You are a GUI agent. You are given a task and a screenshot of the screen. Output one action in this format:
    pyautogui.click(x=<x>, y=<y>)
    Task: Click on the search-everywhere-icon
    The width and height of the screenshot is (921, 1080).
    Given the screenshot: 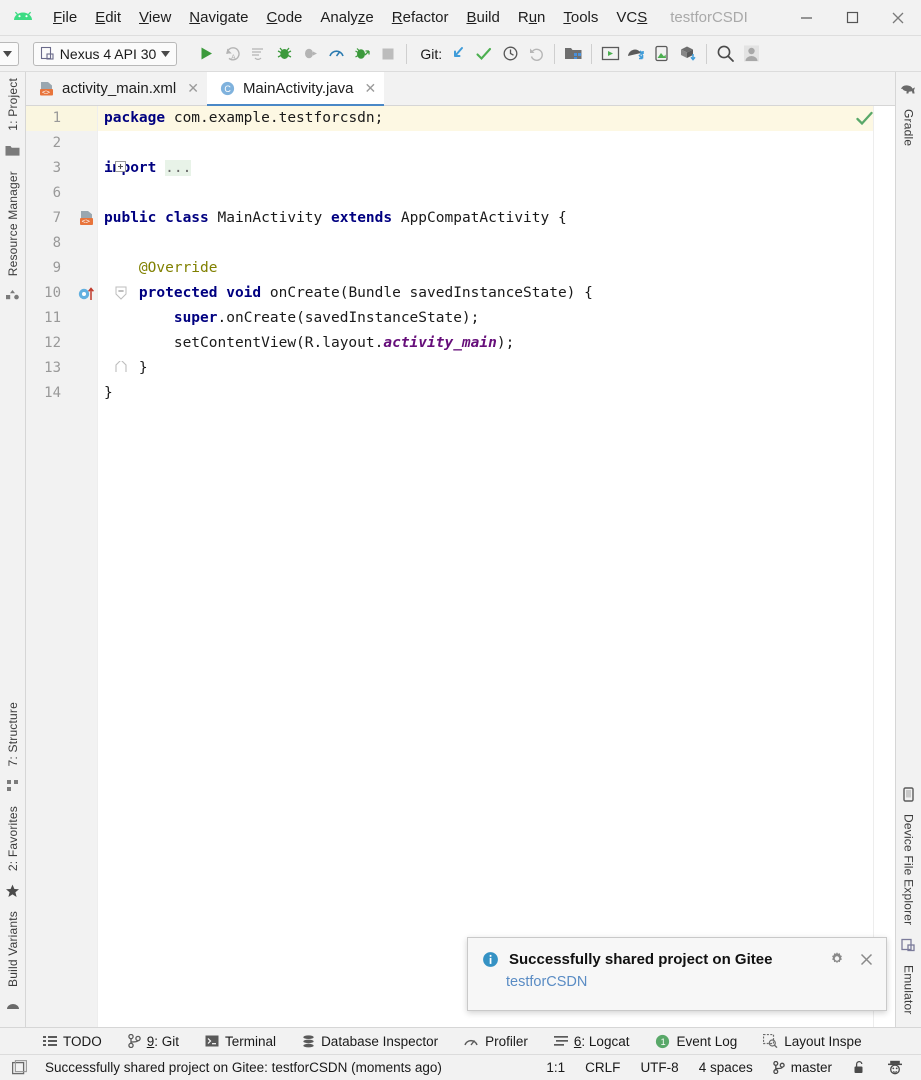 What is the action you would take?
    pyautogui.click(x=725, y=54)
    